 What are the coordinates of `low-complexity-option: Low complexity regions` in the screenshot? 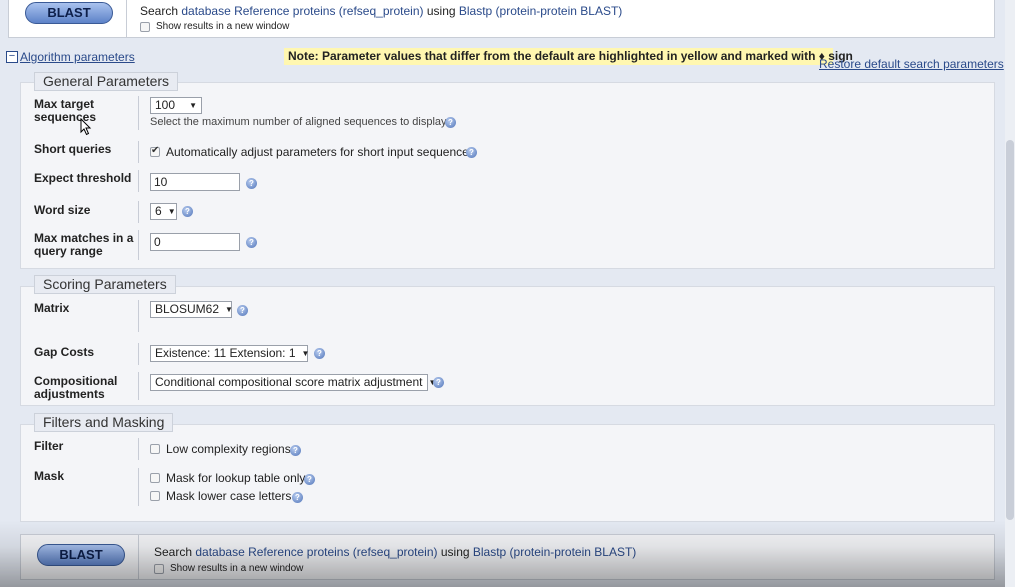 It's located at (220, 449).